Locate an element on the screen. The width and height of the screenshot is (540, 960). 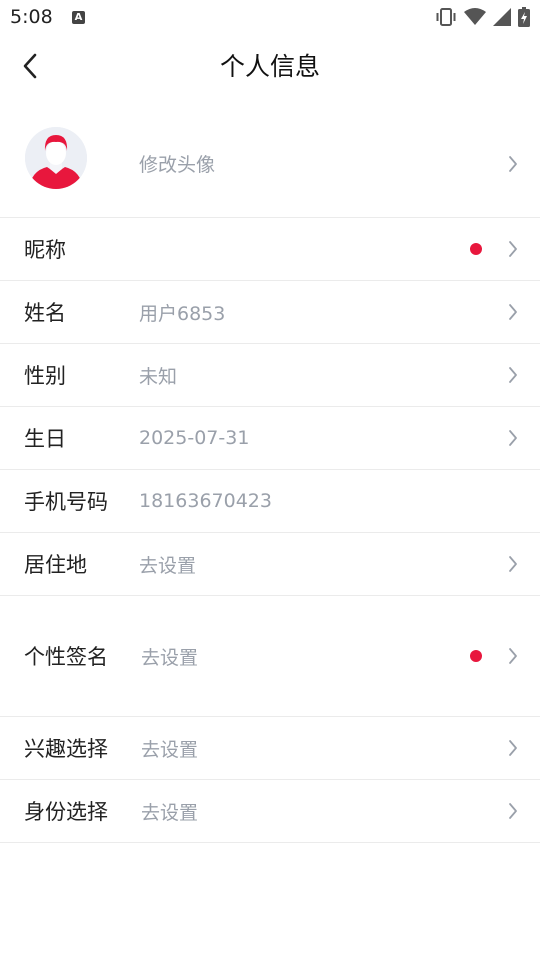
signal-icon is located at coordinates (502, 17).